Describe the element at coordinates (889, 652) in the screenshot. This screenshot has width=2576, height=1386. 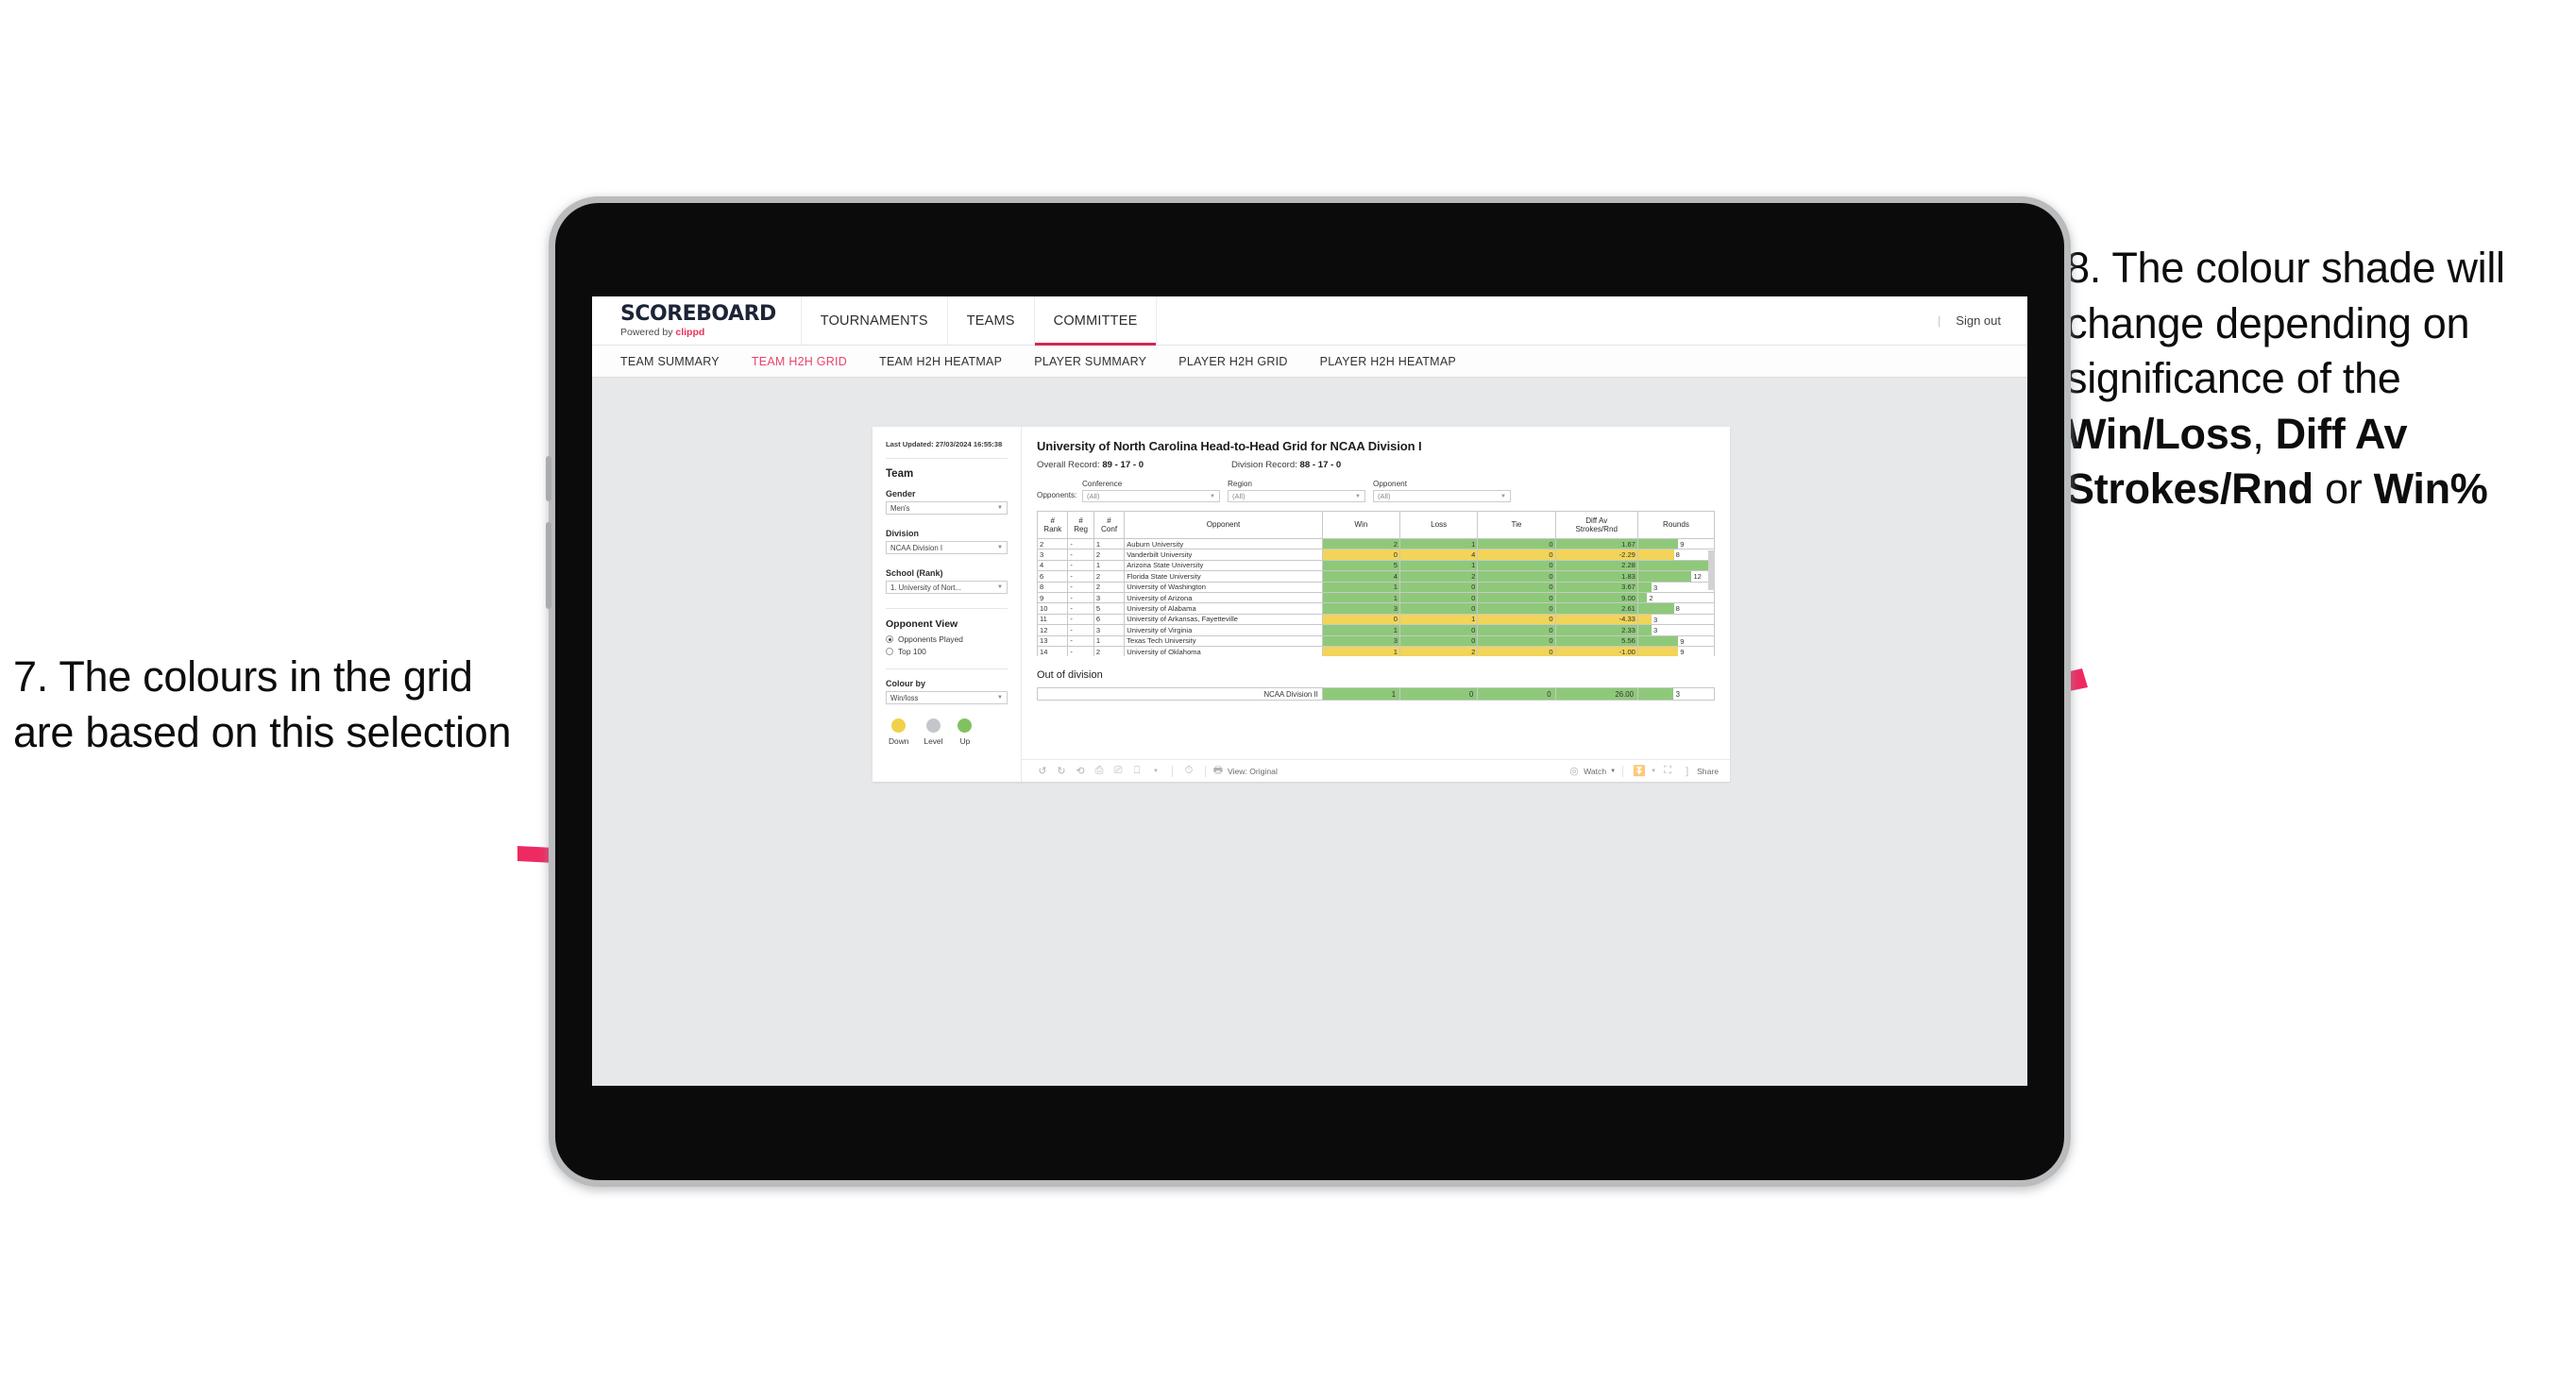
I see `radio-button-icon` at that location.